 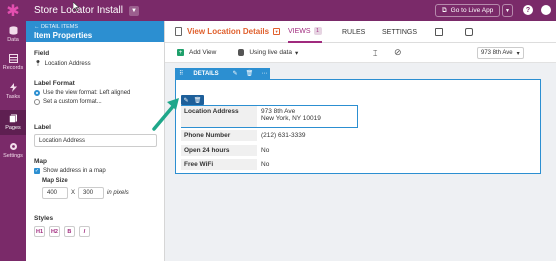 I want to click on nav-item-records: Records, so click(x=13, y=62).